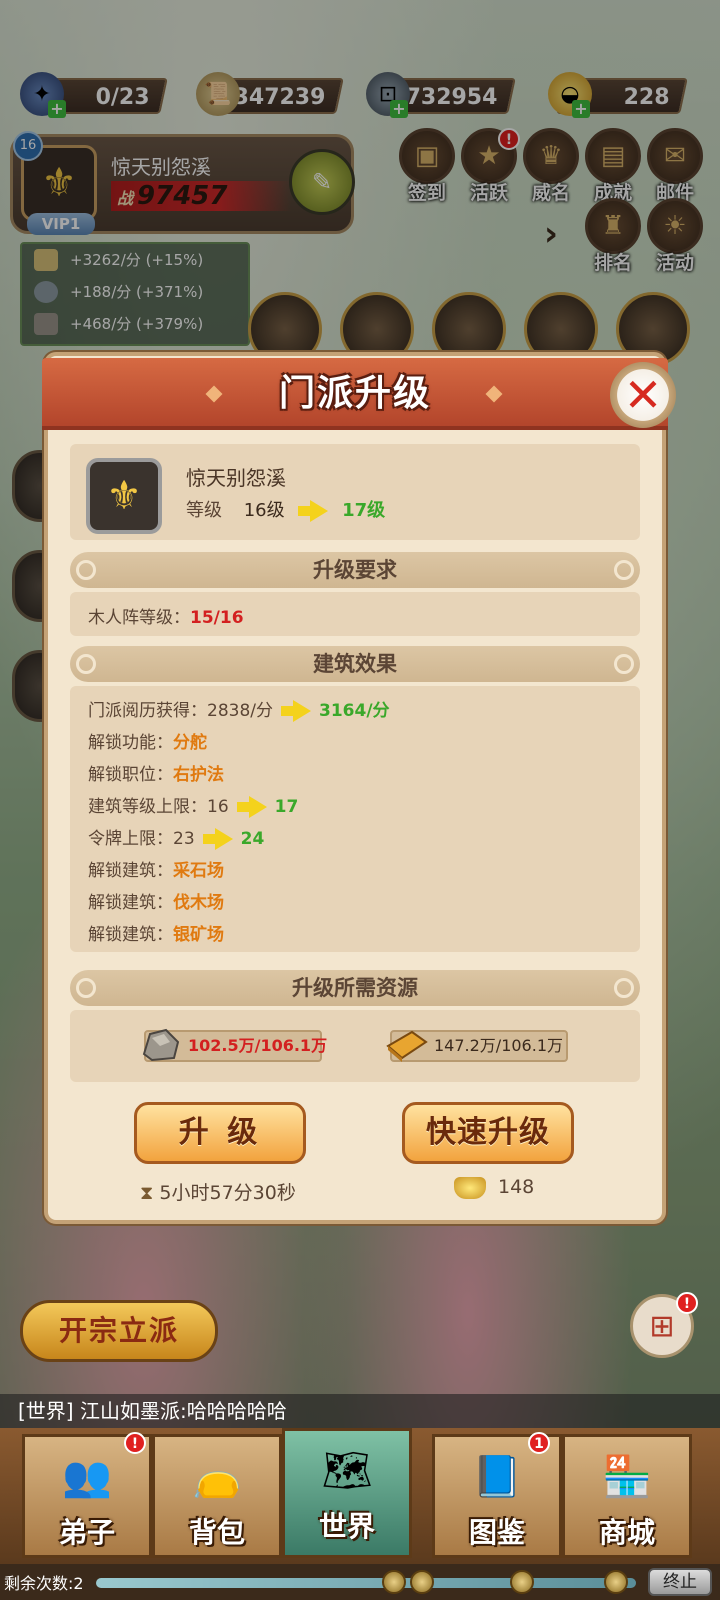 This screenshot has height=1600, width=720. I want to click on gold-cost: 148, so click(494, 1187).